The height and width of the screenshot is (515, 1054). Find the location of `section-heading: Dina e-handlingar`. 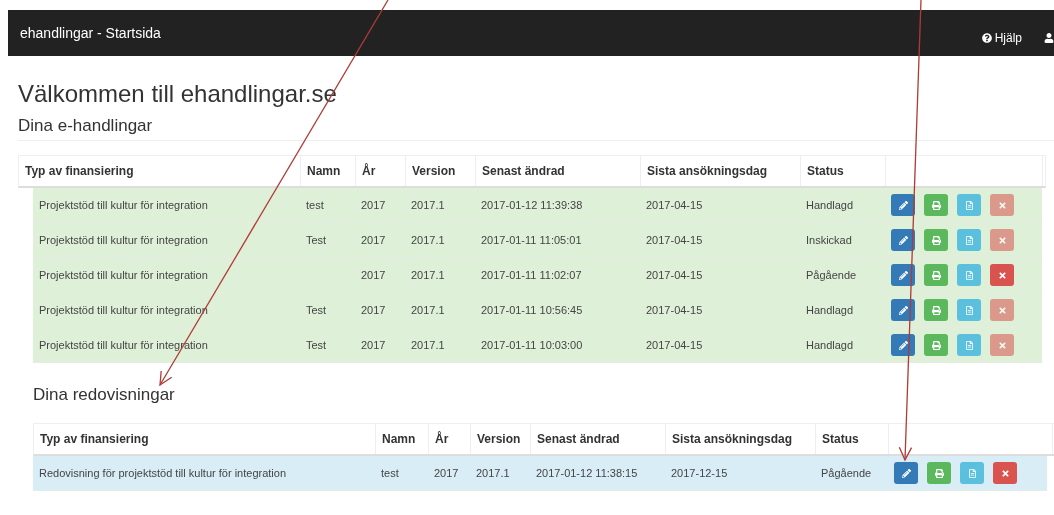

section-heading: Dina e-handlingar is located at coordinates (536, 128).